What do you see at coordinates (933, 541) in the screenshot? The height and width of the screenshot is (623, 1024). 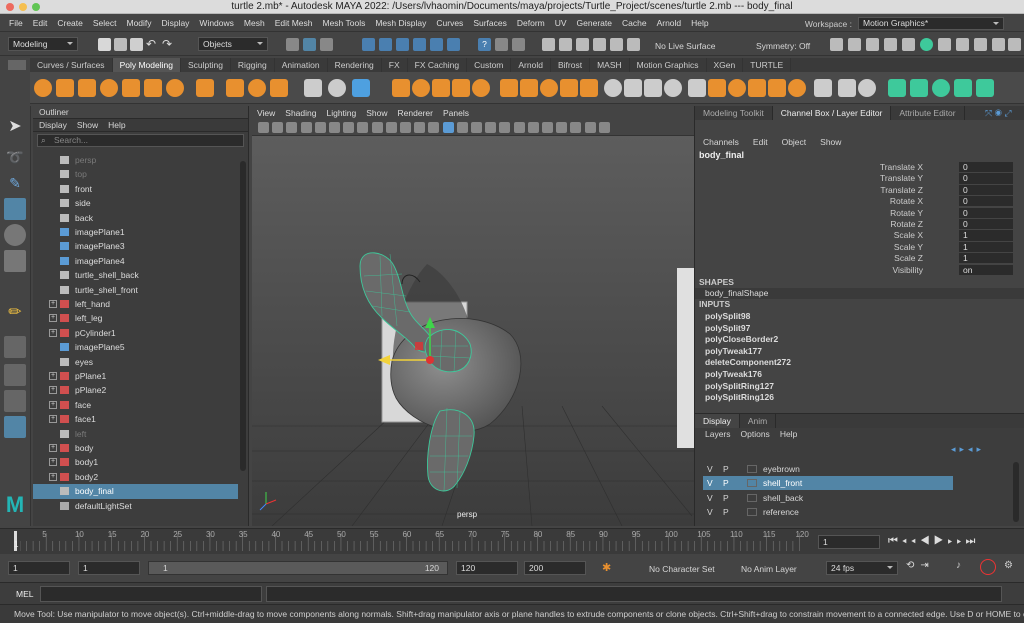 I see `playback-controls: ⏮◂◂◀▶▸▸⏭` at bounding box center [933, 541].